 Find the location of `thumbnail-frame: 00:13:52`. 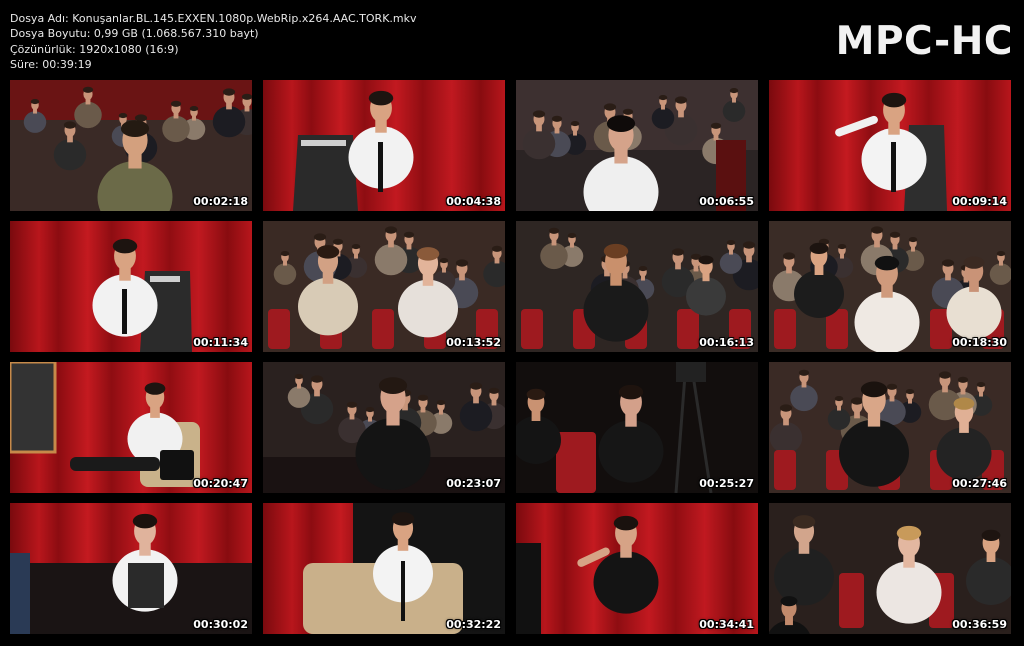

thumbnail-frame: 00:13:52 is located at coordinates (384, 286).